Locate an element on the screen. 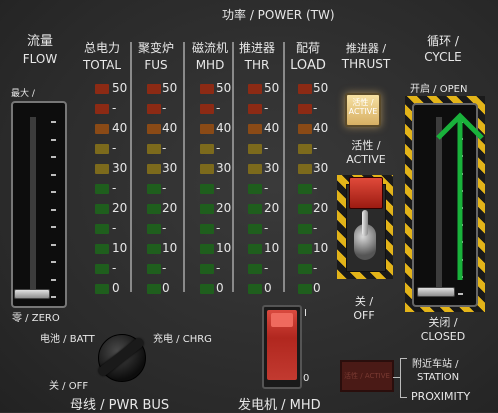 This screenshot has width=498, height=413. power-title: 功率 / POWER (TW) is located at coordinates (278, 15).